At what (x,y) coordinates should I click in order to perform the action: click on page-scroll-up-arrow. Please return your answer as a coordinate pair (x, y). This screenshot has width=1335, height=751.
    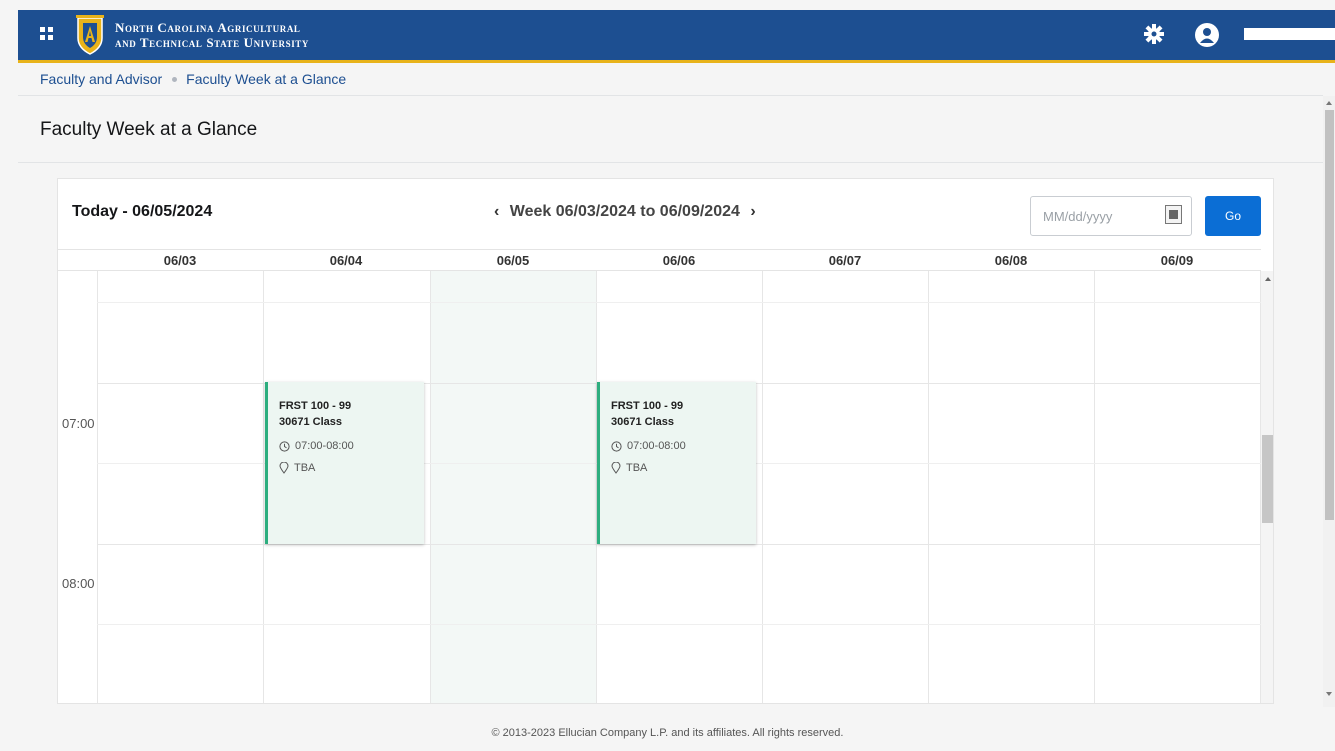
    Looking at the image, I should click on (1329, 103).